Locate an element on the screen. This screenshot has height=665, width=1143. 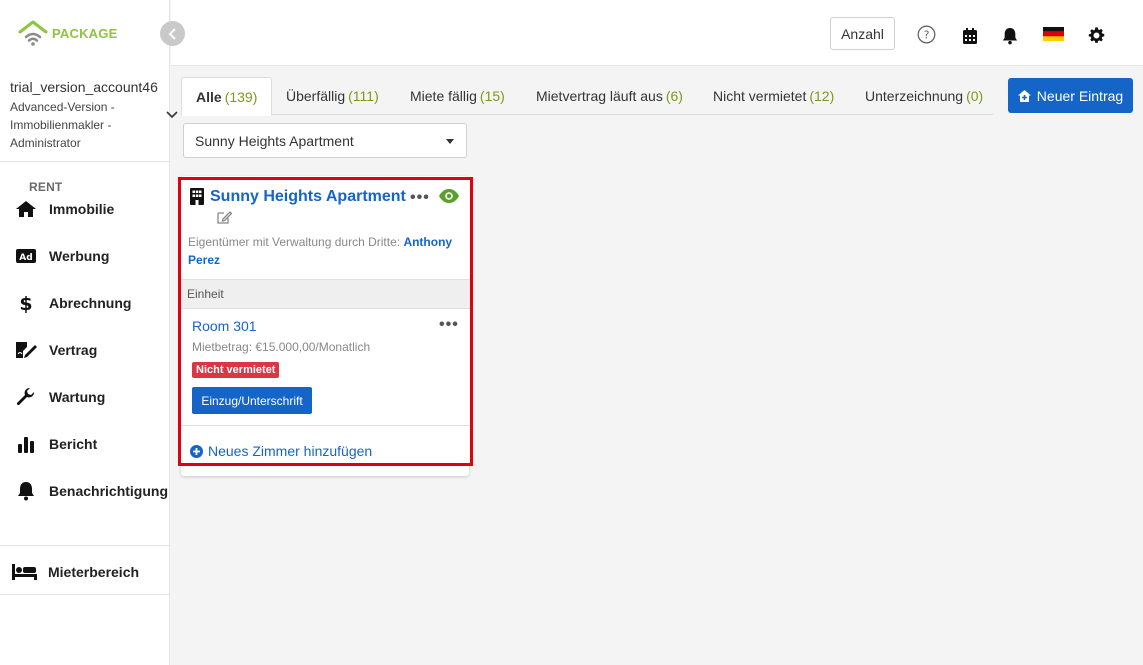
chevron-down-icon is located at coordinates (172, 115).